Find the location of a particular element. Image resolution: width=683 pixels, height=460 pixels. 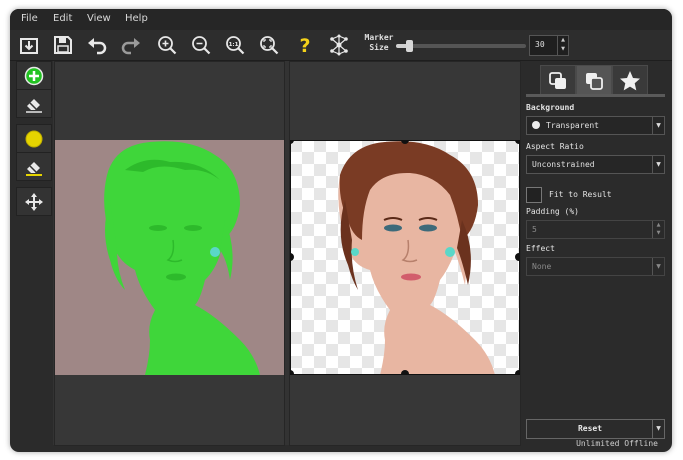

undo-button is located at coordinates (97, 45).